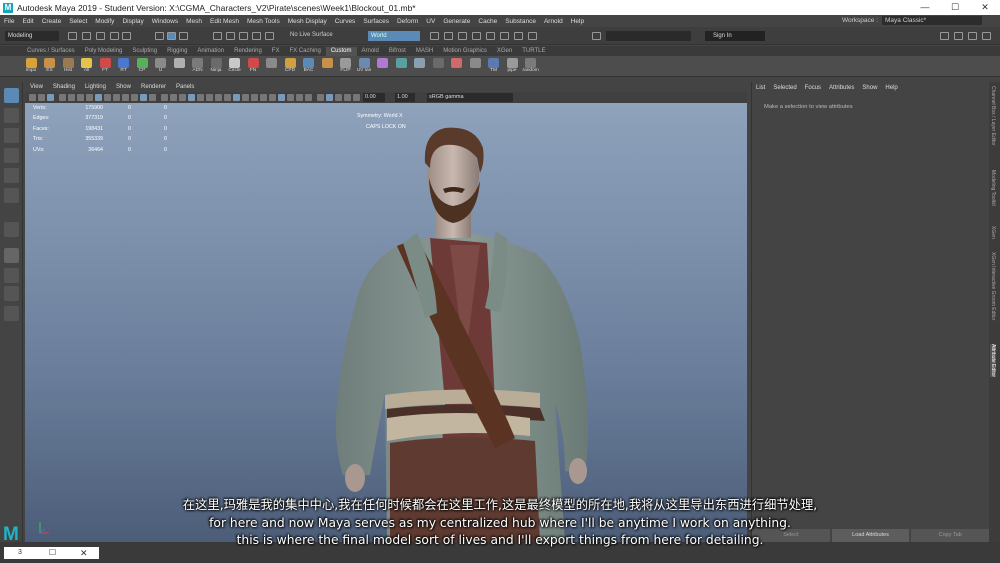  What do you see at coordinates (11, 293) in the screenshot?
I see `two-view-icon` at bounding box center [11, 293].